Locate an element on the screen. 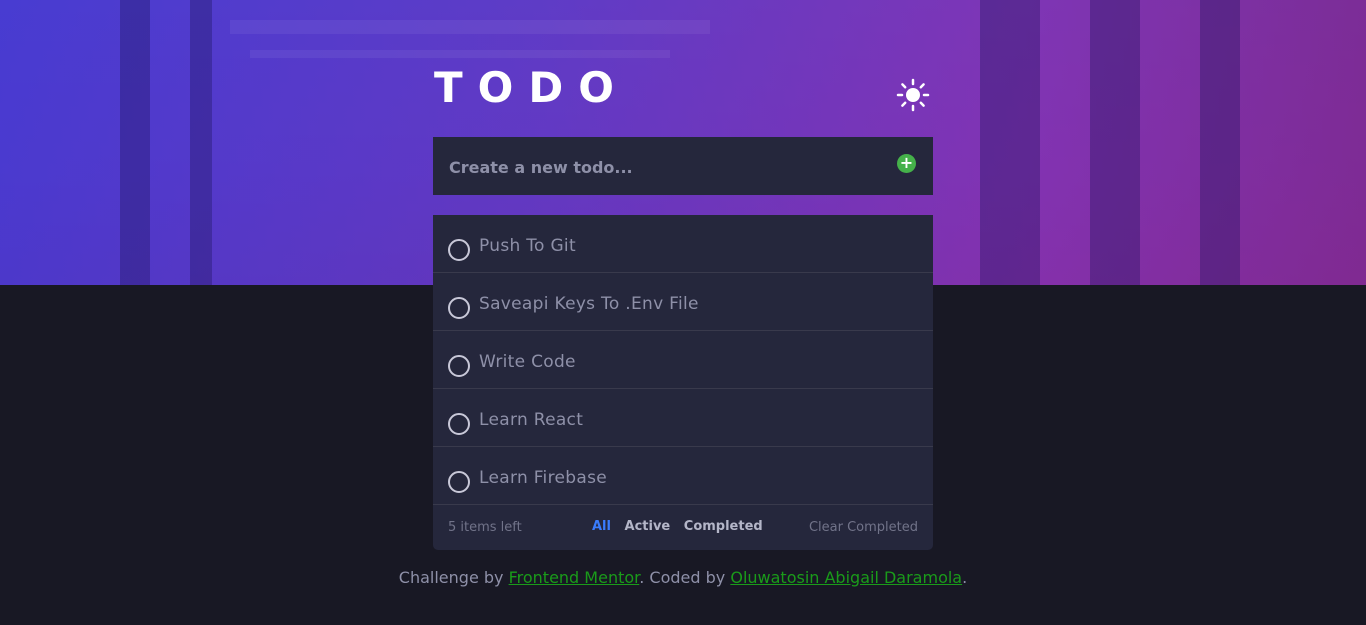 The width and height of the screenshot is (1366, 625). frontend-mentor-link: Frontend Mentor is located at coordinates (574, 577).